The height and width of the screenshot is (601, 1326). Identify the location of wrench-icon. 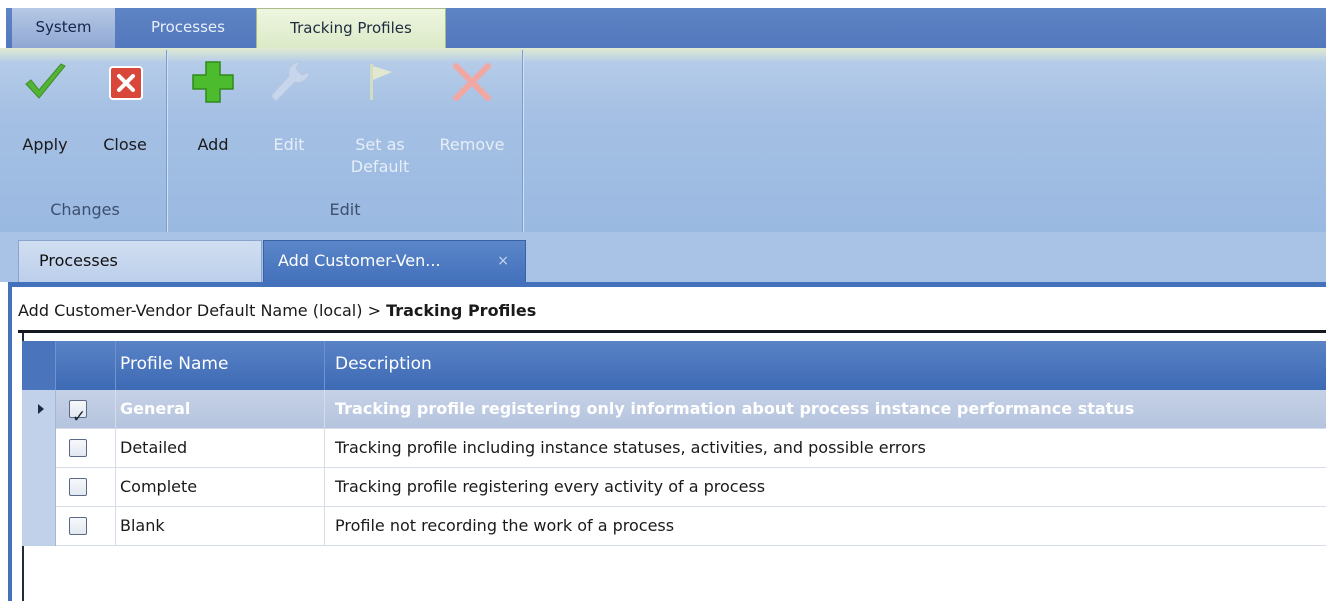
(290, 81).